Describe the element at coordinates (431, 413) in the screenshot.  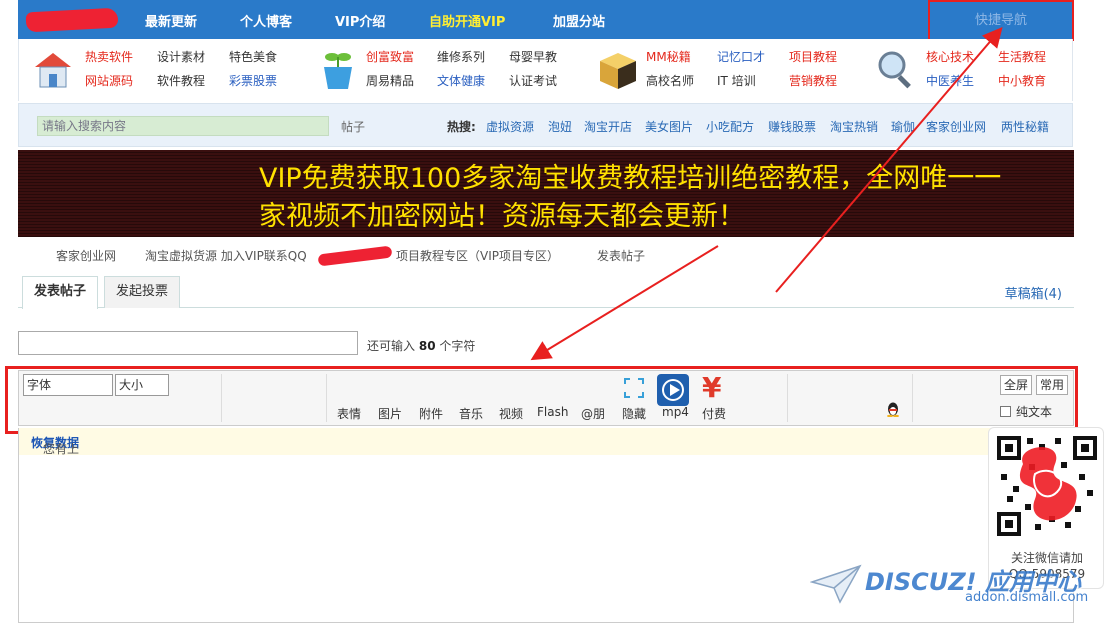
I see `attachment-button: 附件` at that location.